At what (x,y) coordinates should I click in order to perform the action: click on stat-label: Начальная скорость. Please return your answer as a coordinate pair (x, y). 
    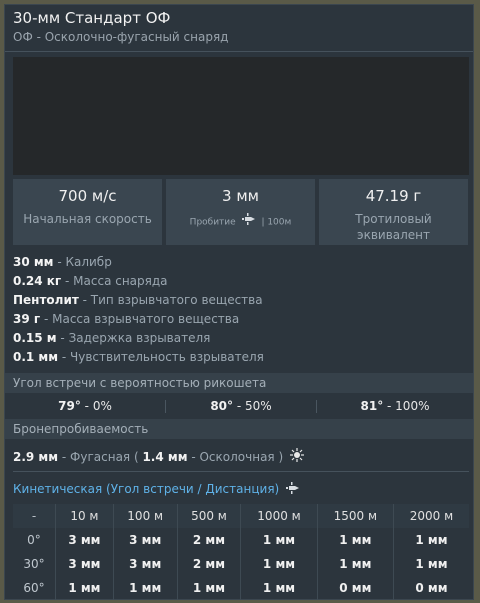
    Looking at the image, I should click on (87, 219).